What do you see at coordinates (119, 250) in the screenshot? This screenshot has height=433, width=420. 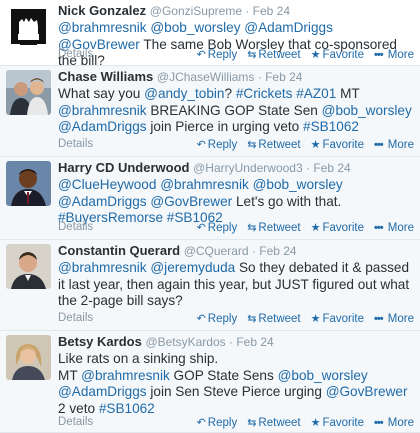 I see `author-fullname: Constantin Querard` at bounding box center [119, 250].